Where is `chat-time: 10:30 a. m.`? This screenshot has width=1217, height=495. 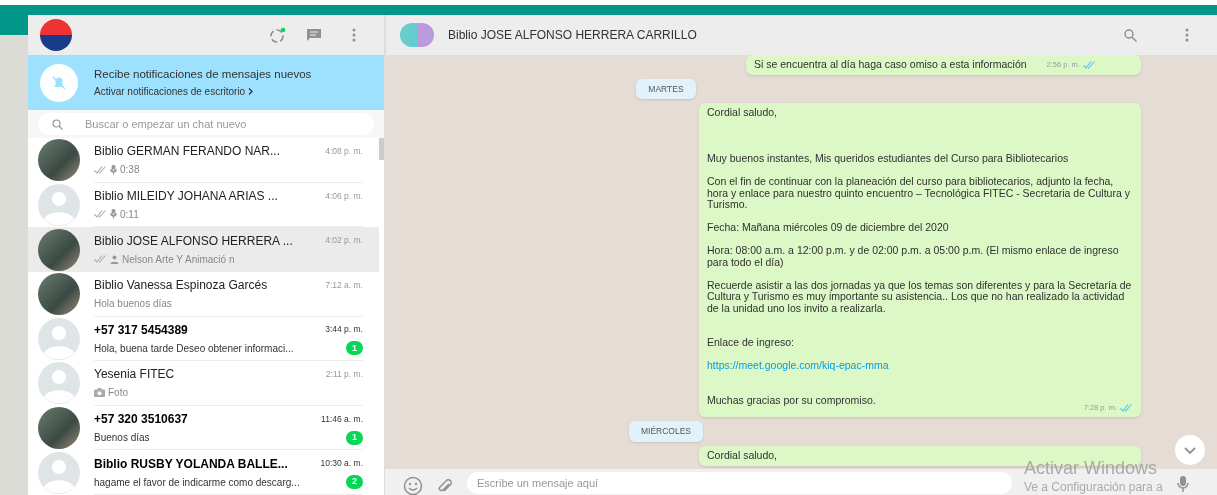 chat-time: 10:30 a. m. is located at coordinates (341, 464).